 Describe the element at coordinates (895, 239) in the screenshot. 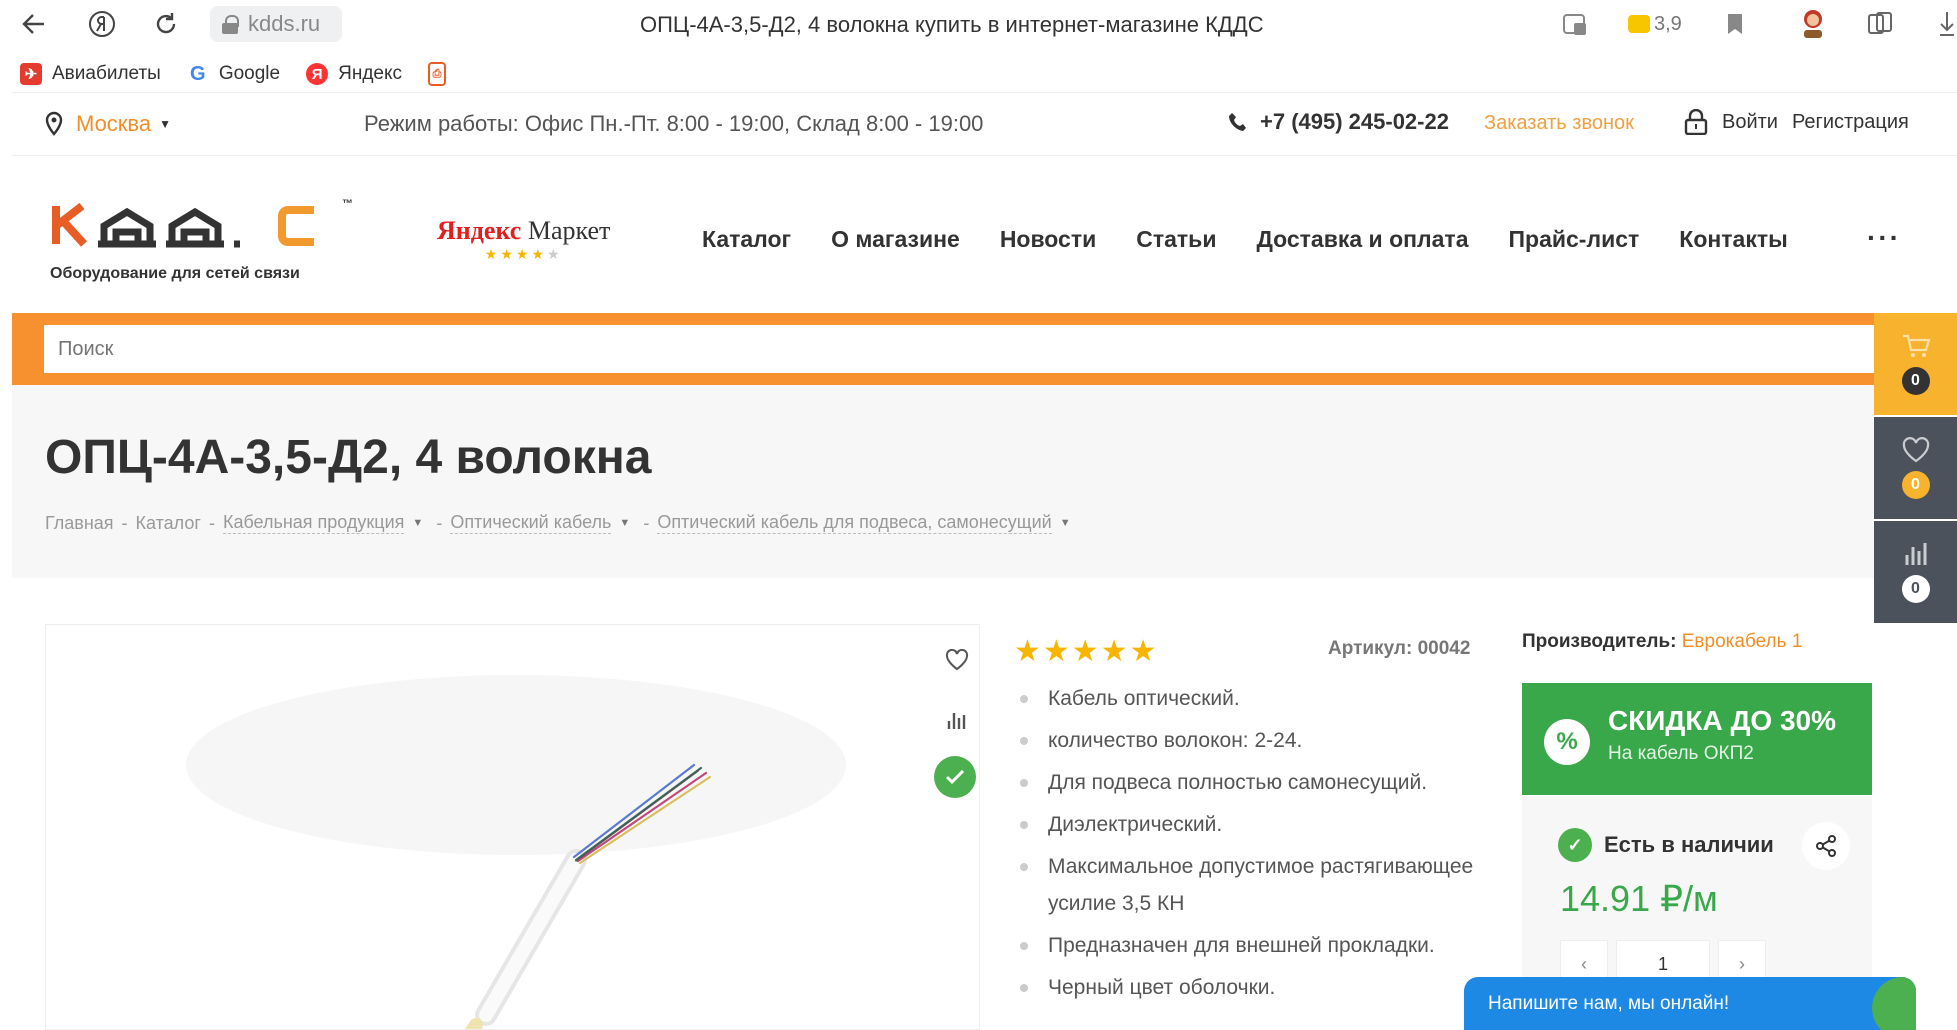

I see `nav-item-about: О магазине` at that location.